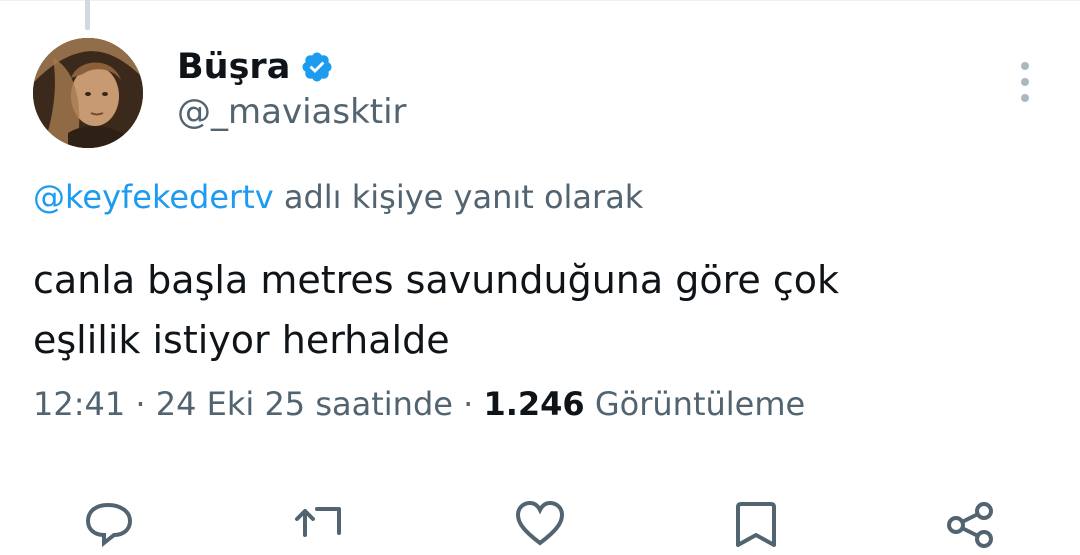 The width and height of the screenshot is (1080, 555). What do you see at coordinates (540, 2) in the screenshot?
I see `top-divider` at bounding box center [540, 2].